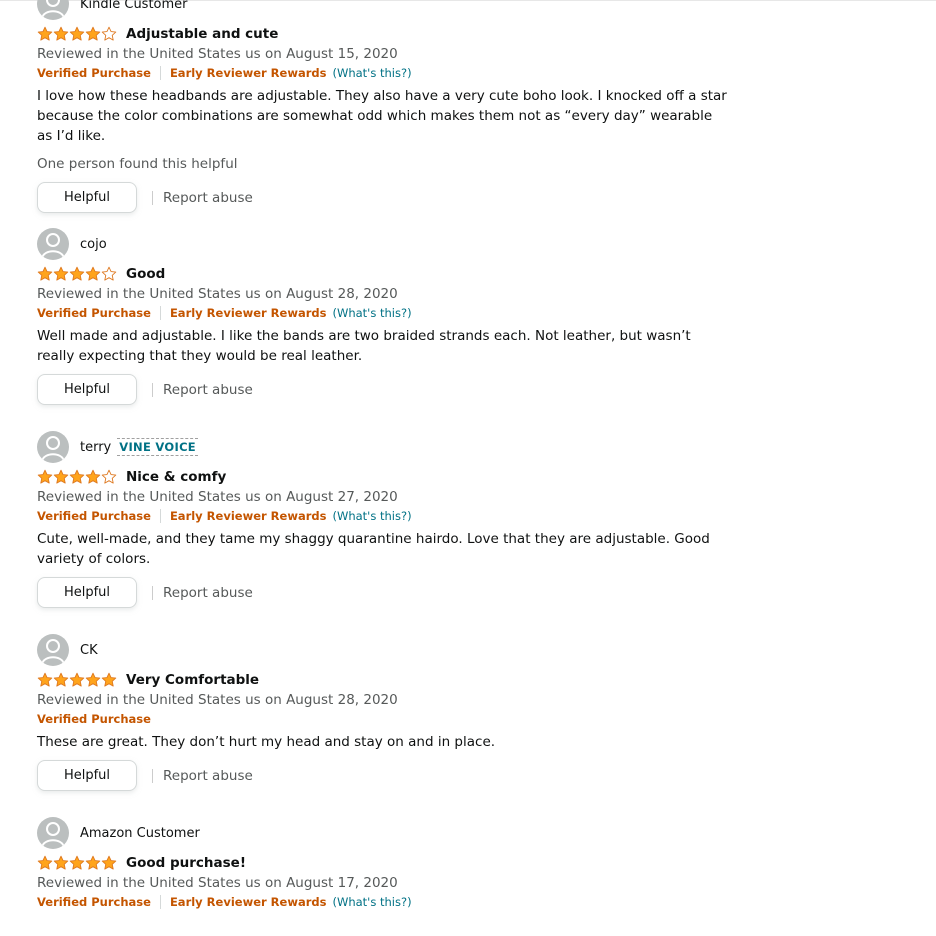 This screenshot has height=936, width=936. Describe the element at coordinates (157, 447) in the screenshot. I see `vine-voice-badge: VINE VOICE` at that location.